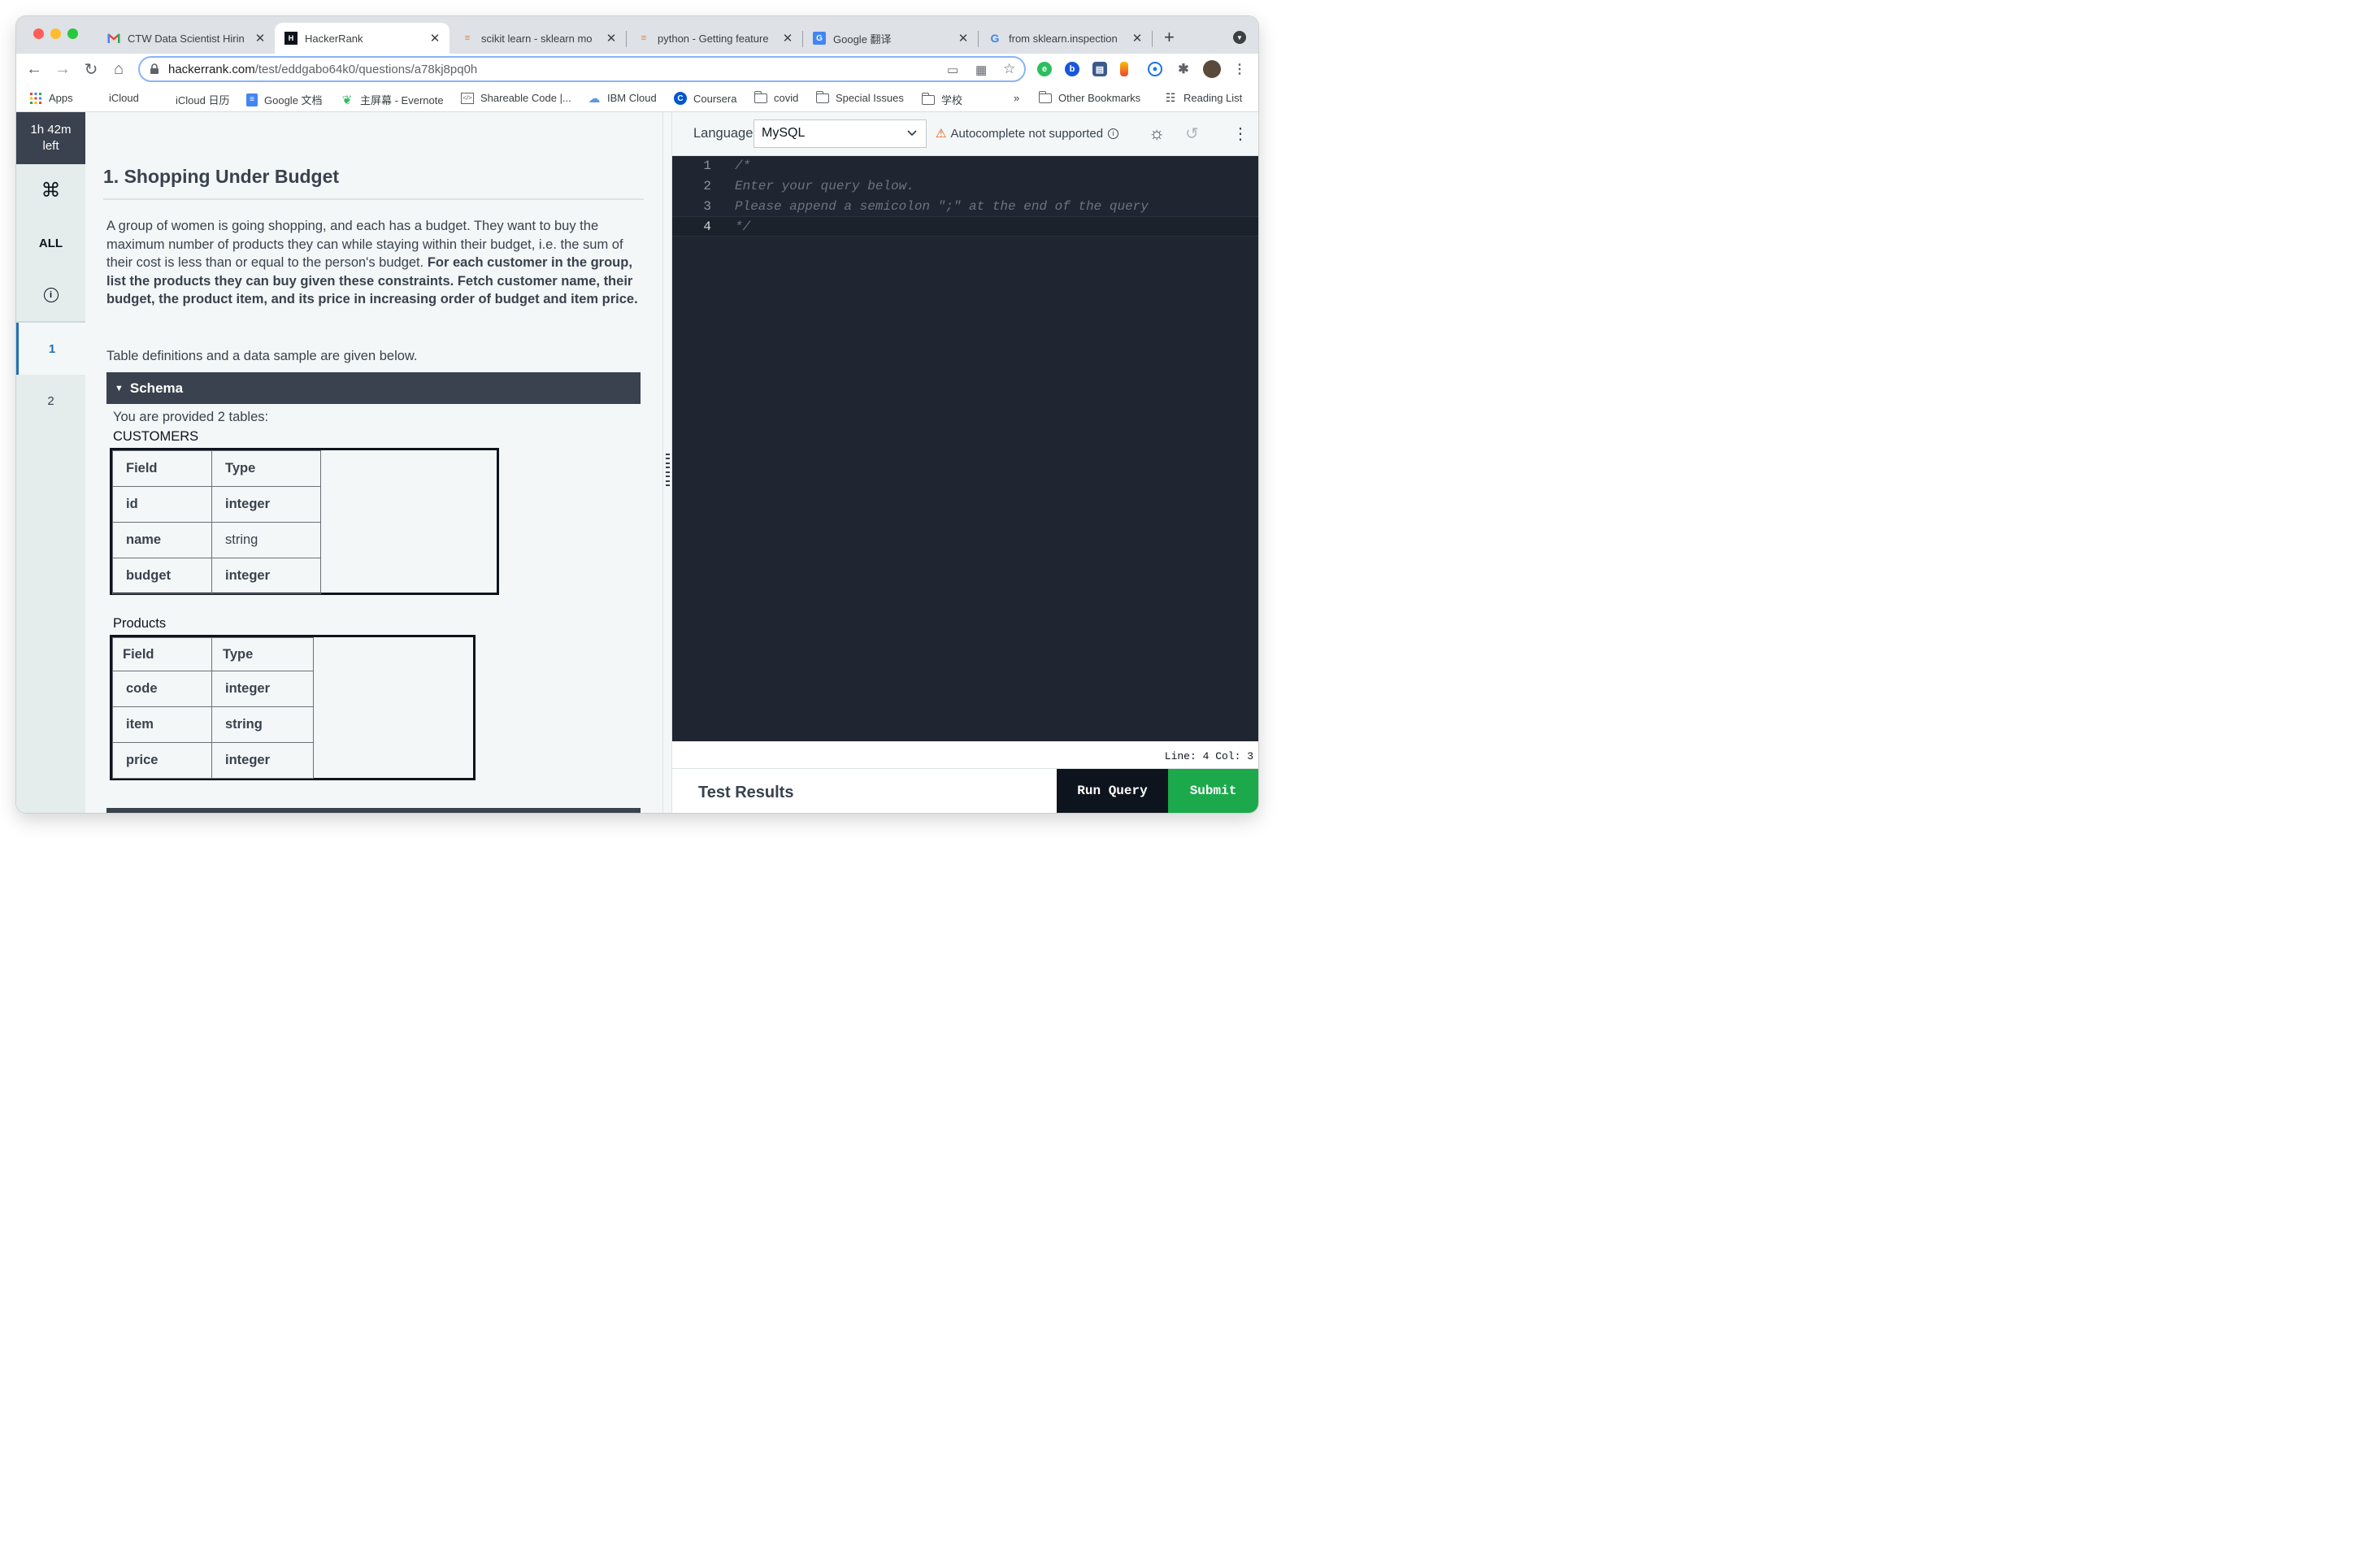  What do you see at coordinates (34, 69) in the screenshot?
I see `back-arrow-icon: ←` at bounding box center [34, 69].